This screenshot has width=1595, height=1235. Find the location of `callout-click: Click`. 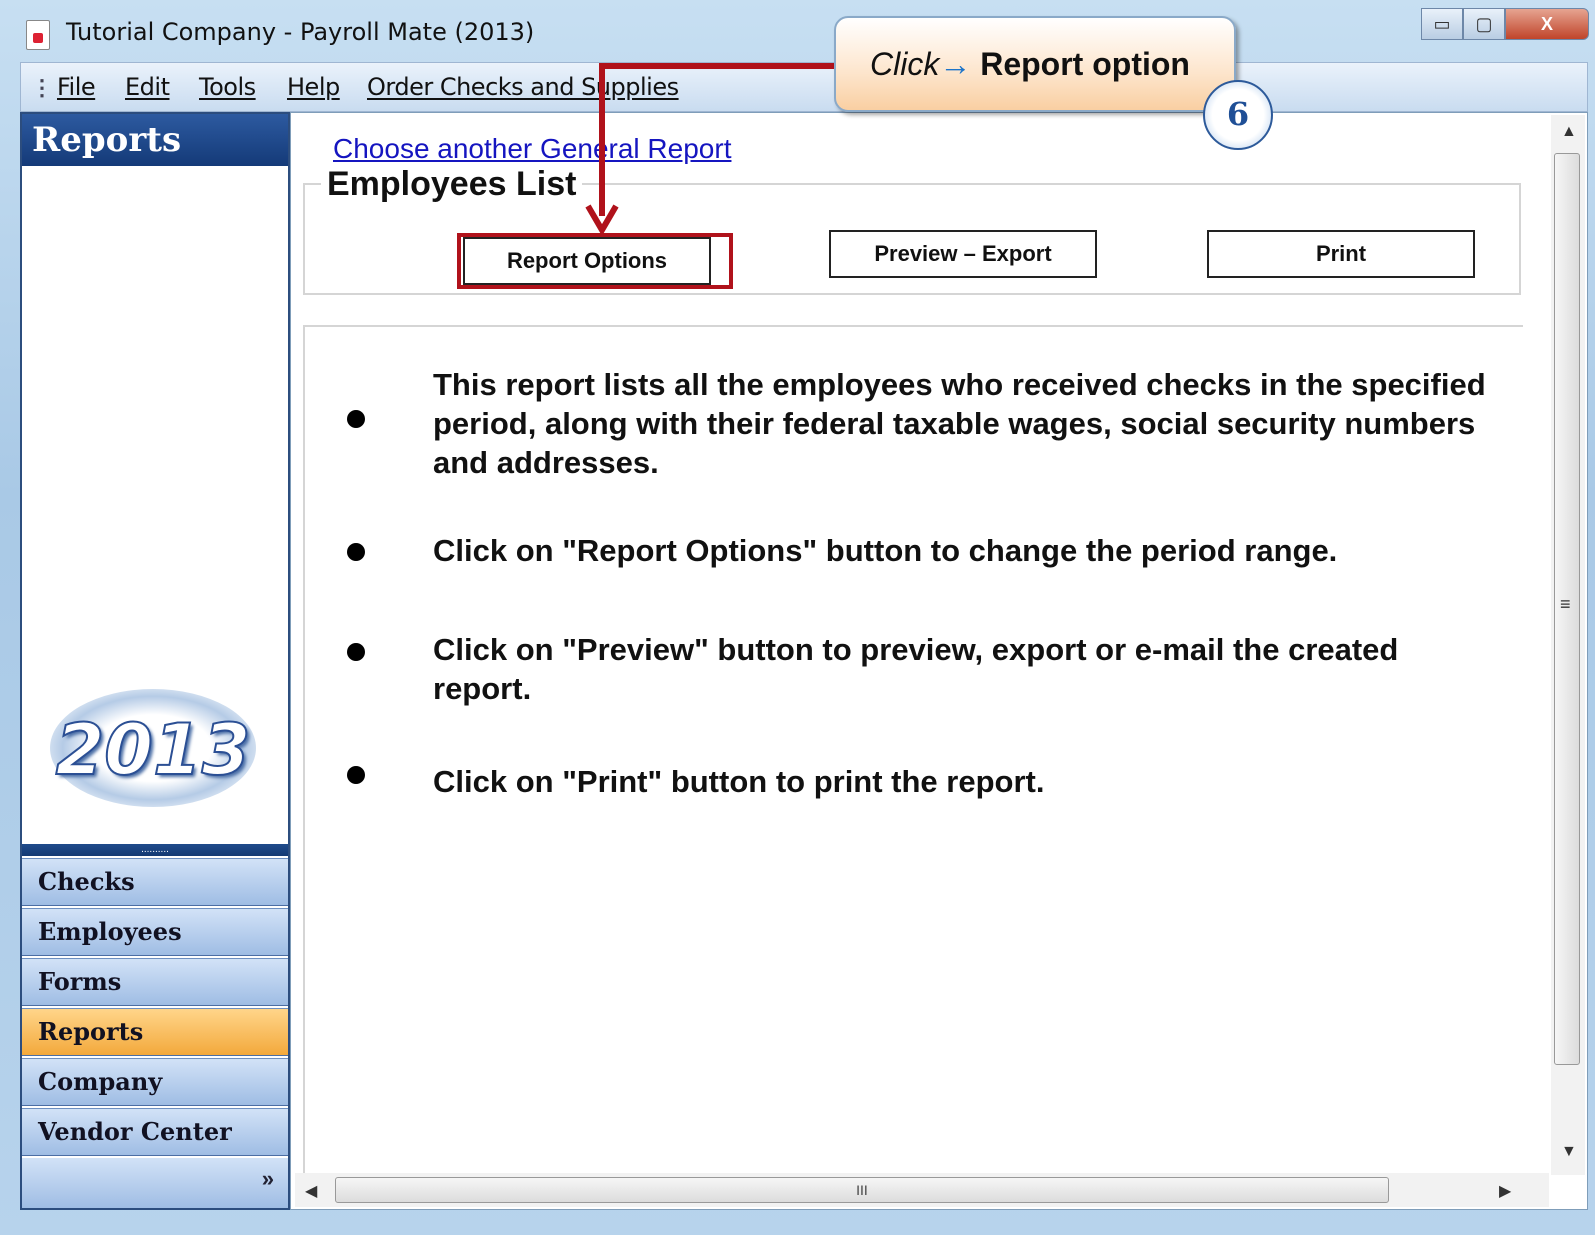

callout-click: Click is located at coordinates (905, 64).